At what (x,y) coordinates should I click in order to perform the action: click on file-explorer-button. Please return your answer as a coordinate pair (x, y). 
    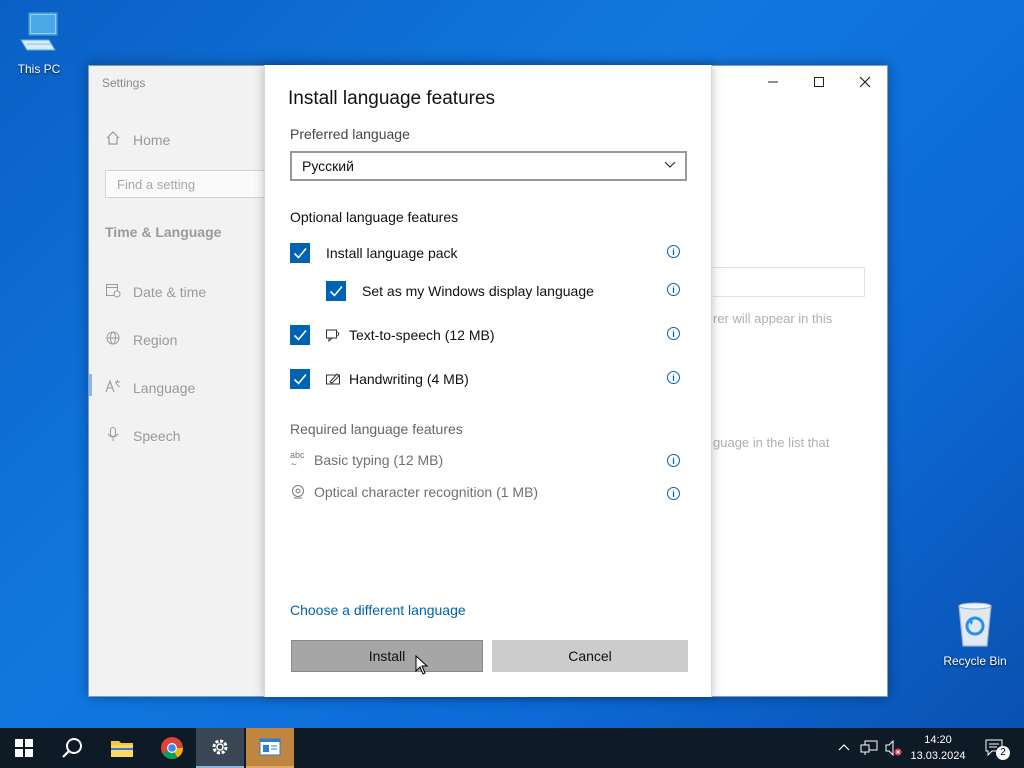
    Looking at the image, I should click on (122, 748).